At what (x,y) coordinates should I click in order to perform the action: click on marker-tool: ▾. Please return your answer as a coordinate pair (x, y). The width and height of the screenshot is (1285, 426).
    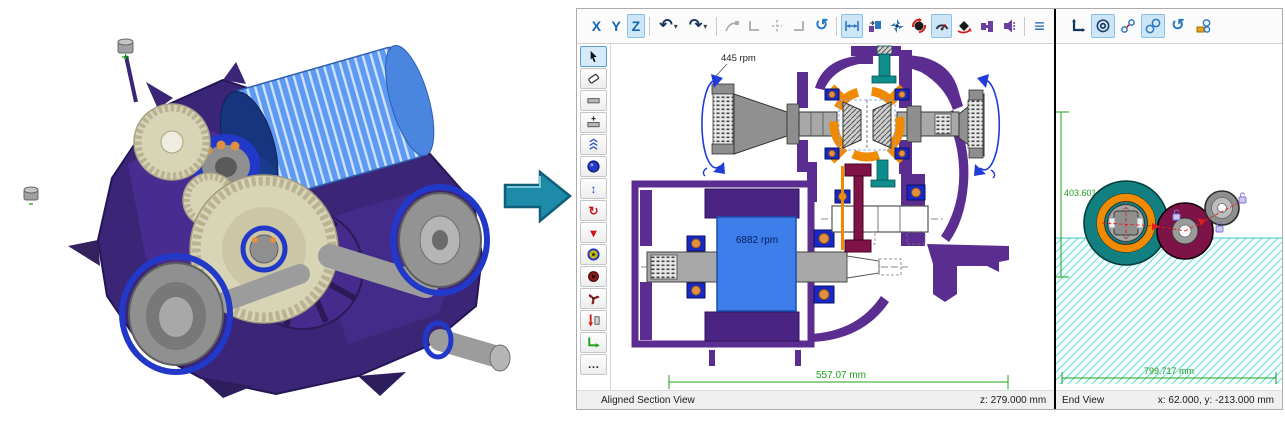
    Looking at the image, I should click on (593, 232).